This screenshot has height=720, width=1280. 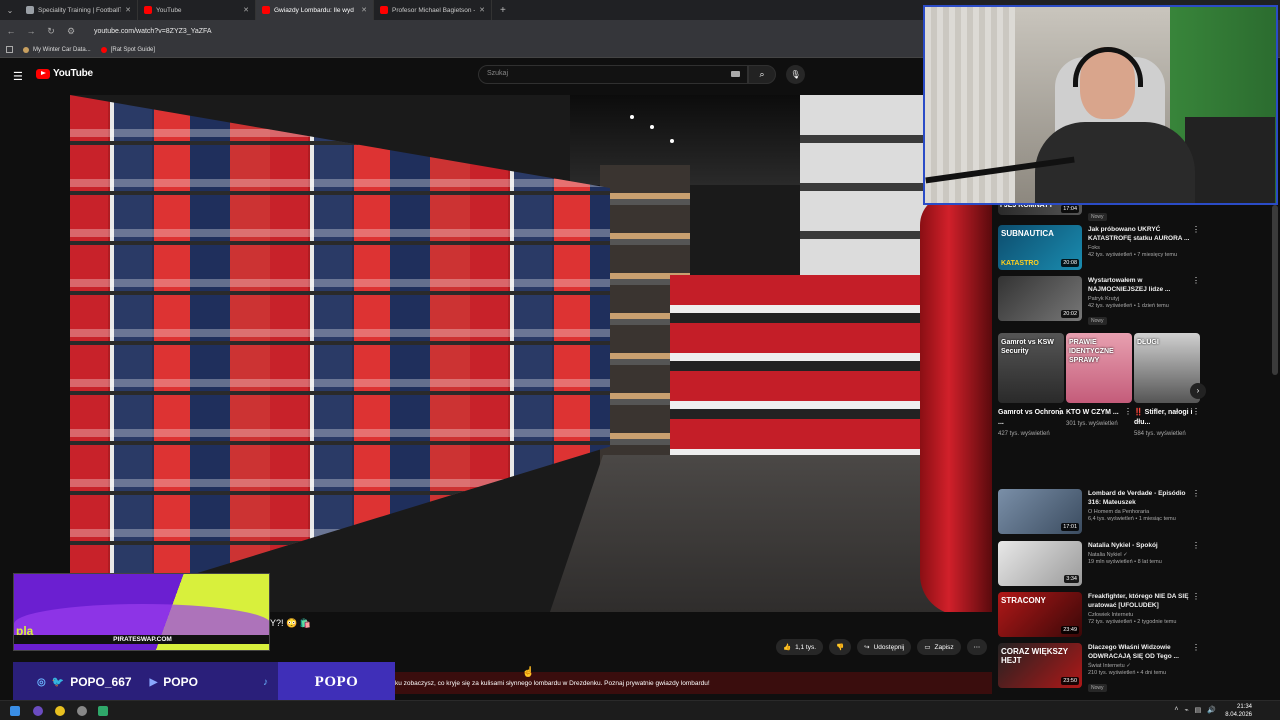 I want to click on video-title: Y?! 😳 🛍️, so click(x=290, y=623).